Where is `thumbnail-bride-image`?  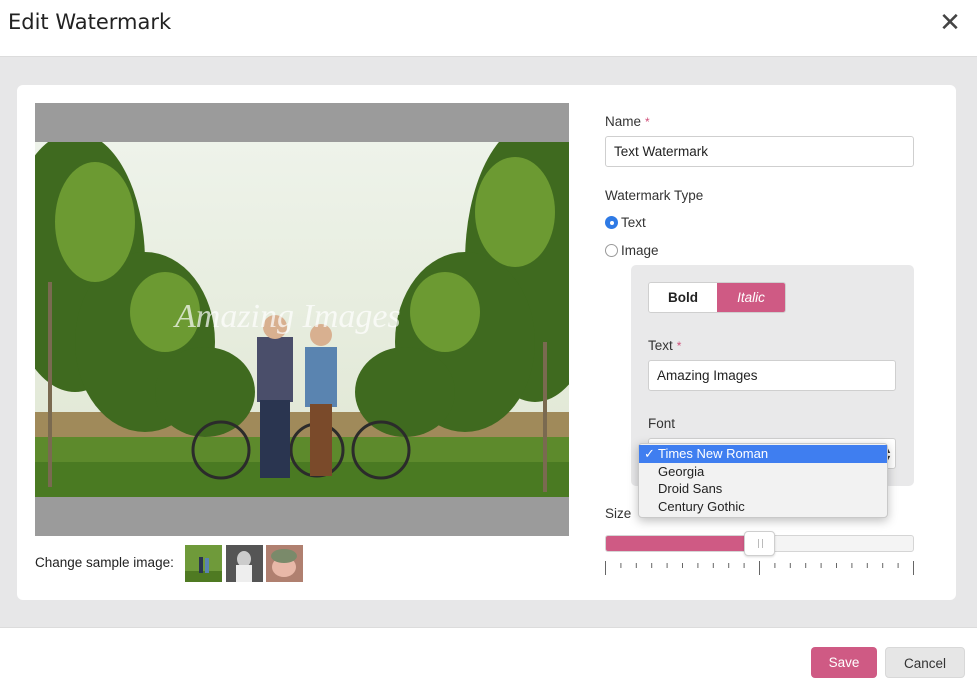 thumbnail-bride-image is located at coordinates (244, 563).